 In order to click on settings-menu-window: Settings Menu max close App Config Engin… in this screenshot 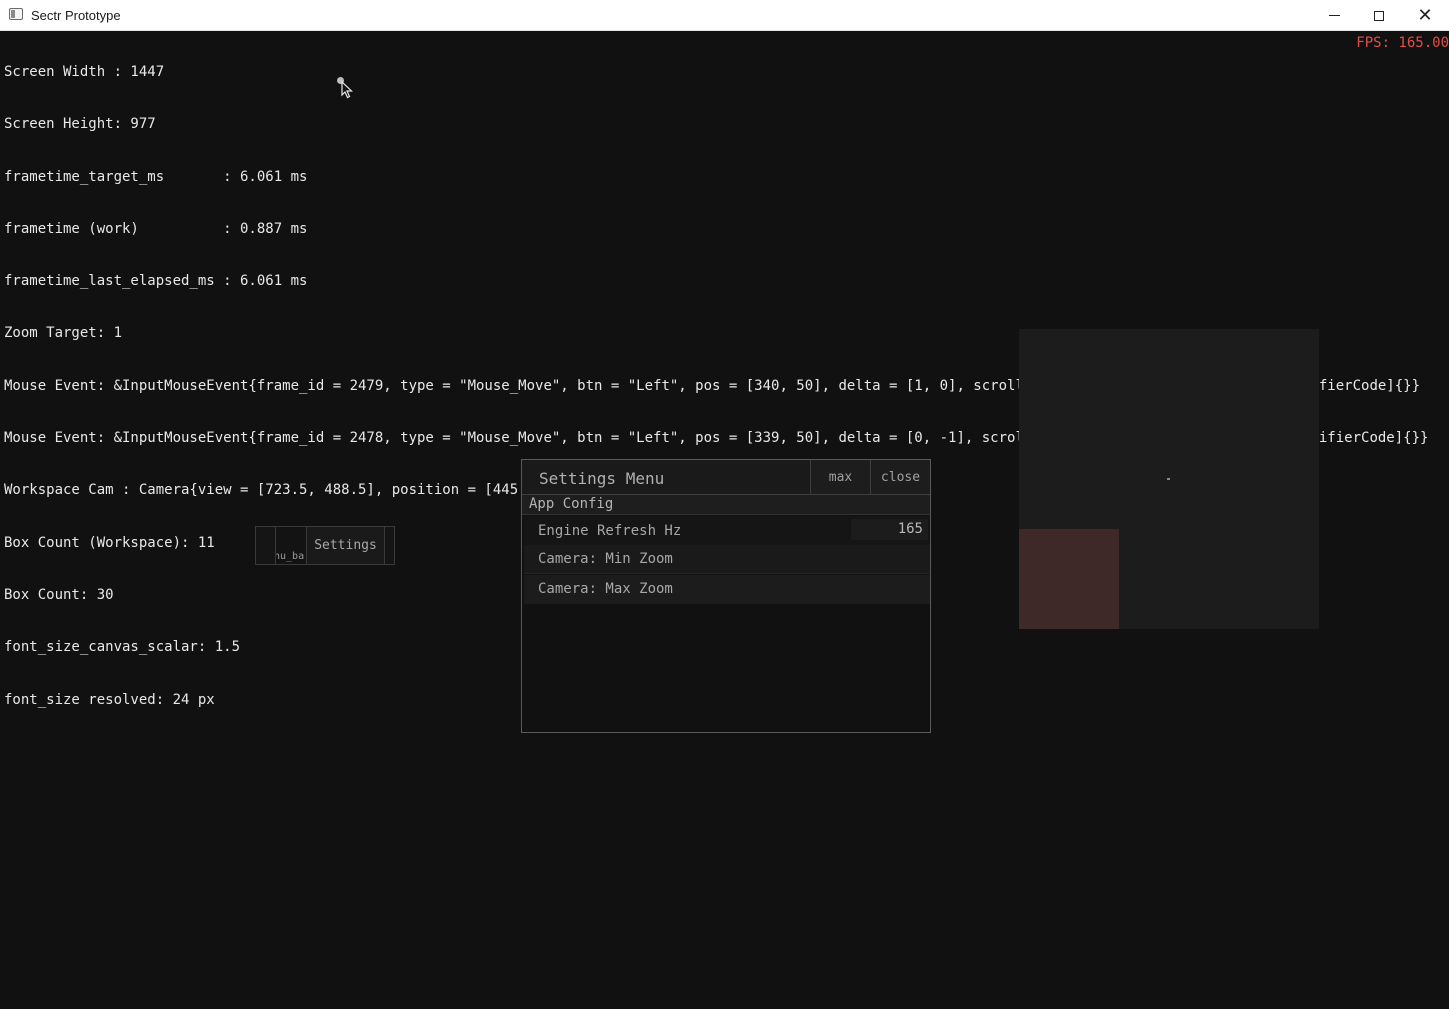, I will do `click(726, 596)`.